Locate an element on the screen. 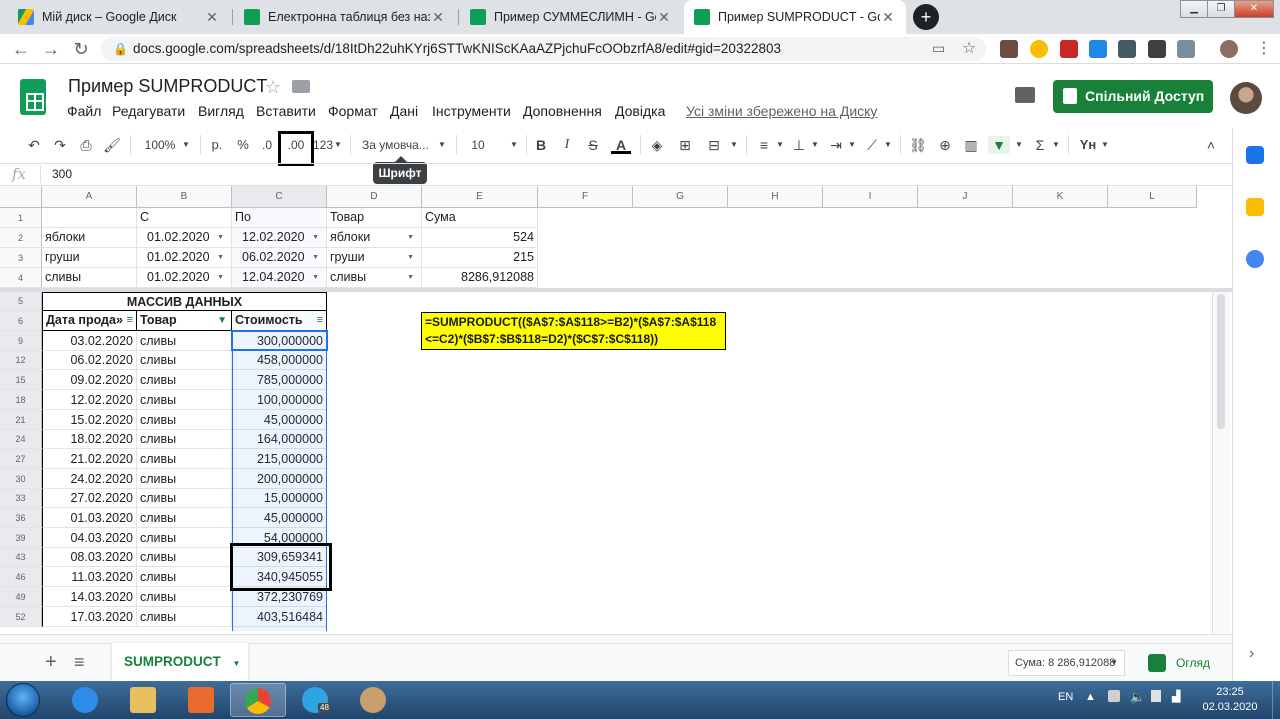  forward-arrow-icon: → is located at coordinates (51, 49).